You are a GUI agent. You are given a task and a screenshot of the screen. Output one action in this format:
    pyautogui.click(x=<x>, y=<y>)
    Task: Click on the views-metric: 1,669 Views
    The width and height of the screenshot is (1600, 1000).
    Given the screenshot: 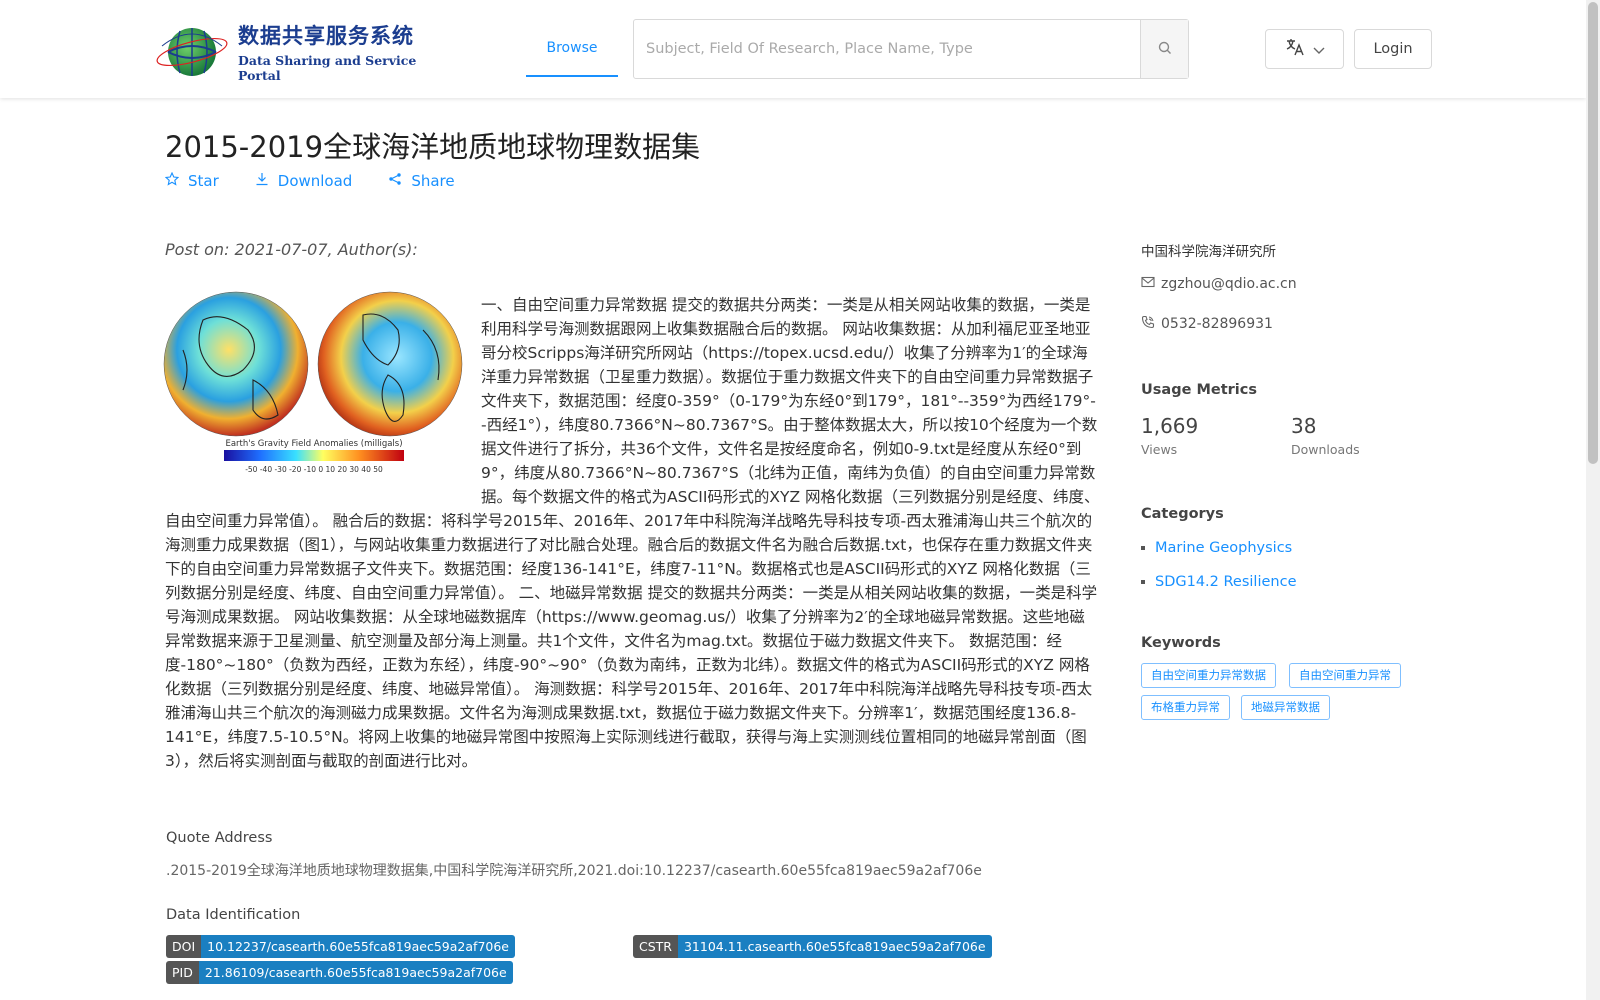 What is the action you would take?
    pyautogui.click(x=1169, y=435)
    